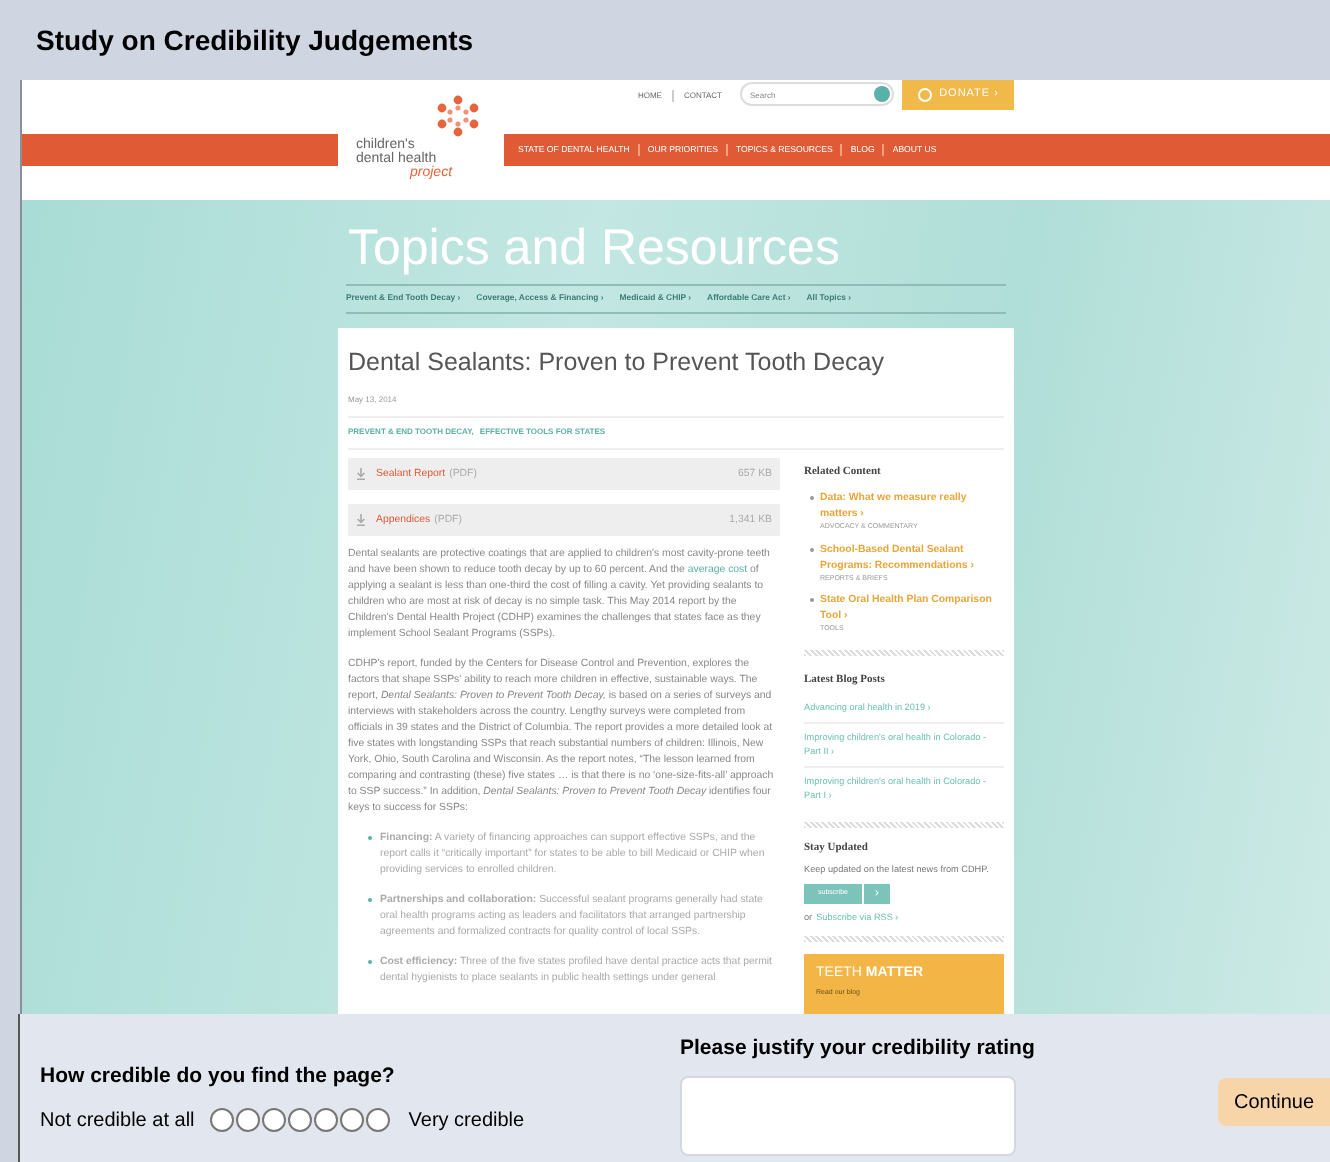 This screenshot has height=1162, width=1330. Describe the element at coordinates (1274, 1102) in the screenshot. I see `continue-button: Continue` at that location.